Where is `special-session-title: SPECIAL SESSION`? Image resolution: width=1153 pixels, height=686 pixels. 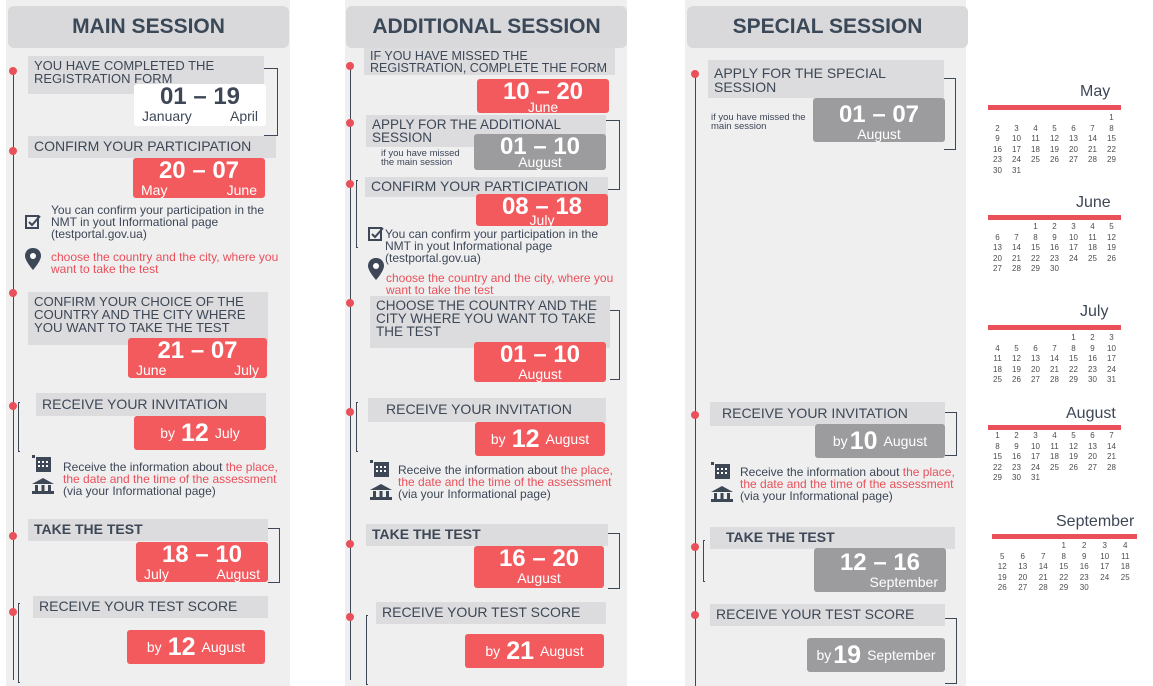
special-session-title: SPECIAL SESSION is located at coordinates (827, 27).